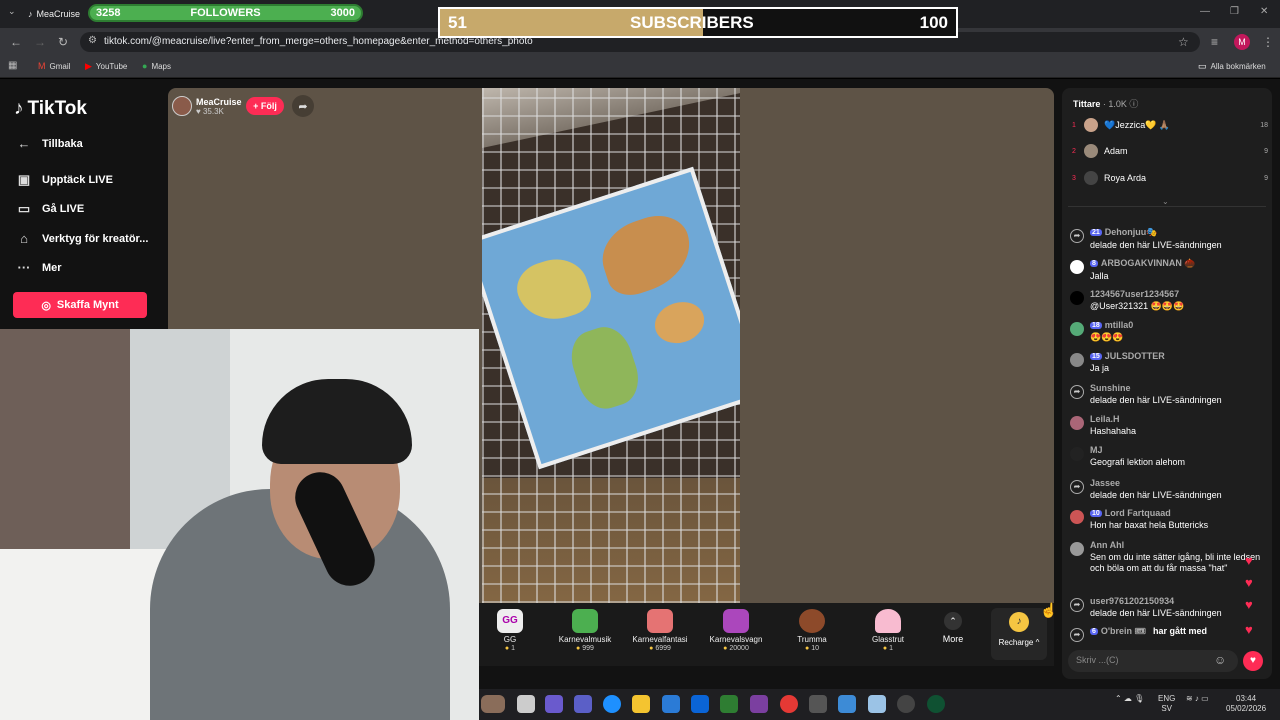  What do you see at coordinates (812, 630) in the screenshot?
I see `gift-item: Trumma 10` at bounding box center [812, 630].